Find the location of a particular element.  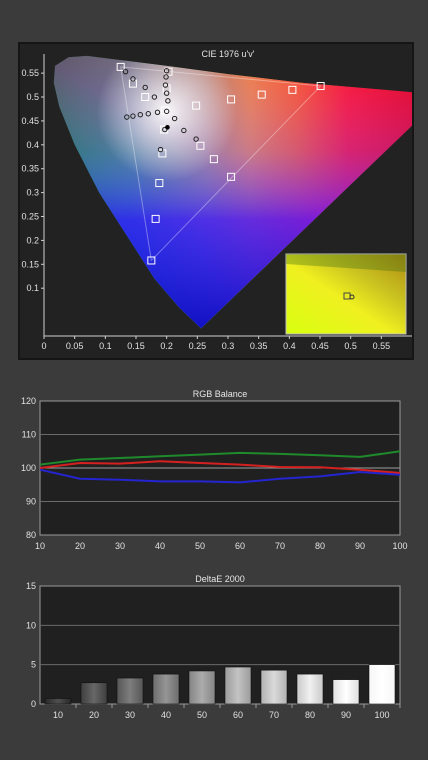

x-tick-label: 0 is located at coordinates (43, 346).